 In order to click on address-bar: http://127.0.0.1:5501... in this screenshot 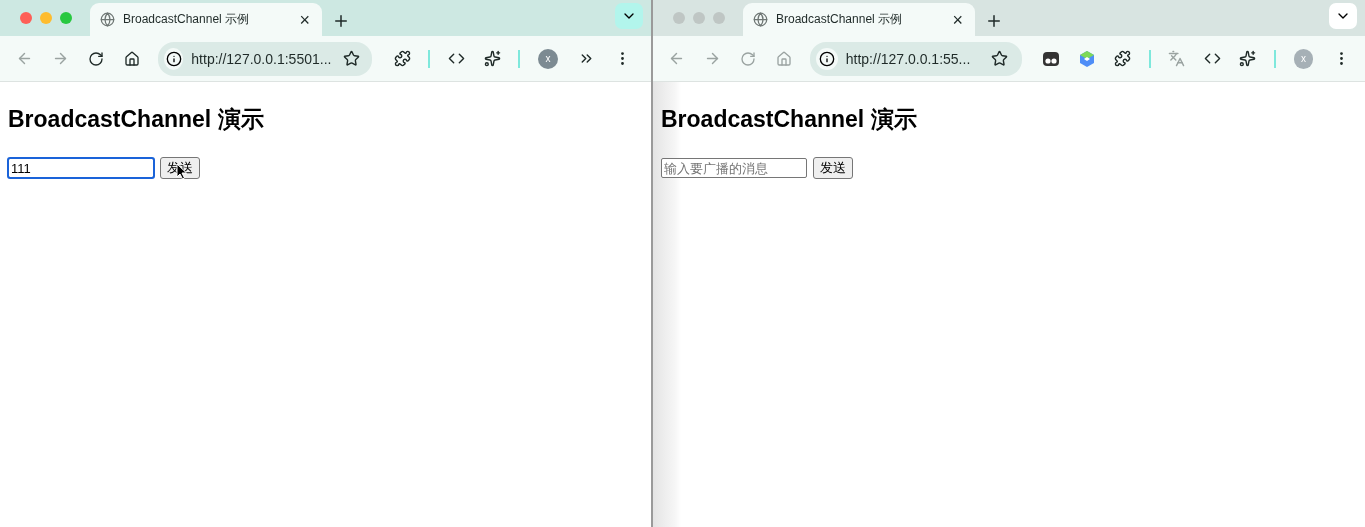, I will do `click(265, 58)`.